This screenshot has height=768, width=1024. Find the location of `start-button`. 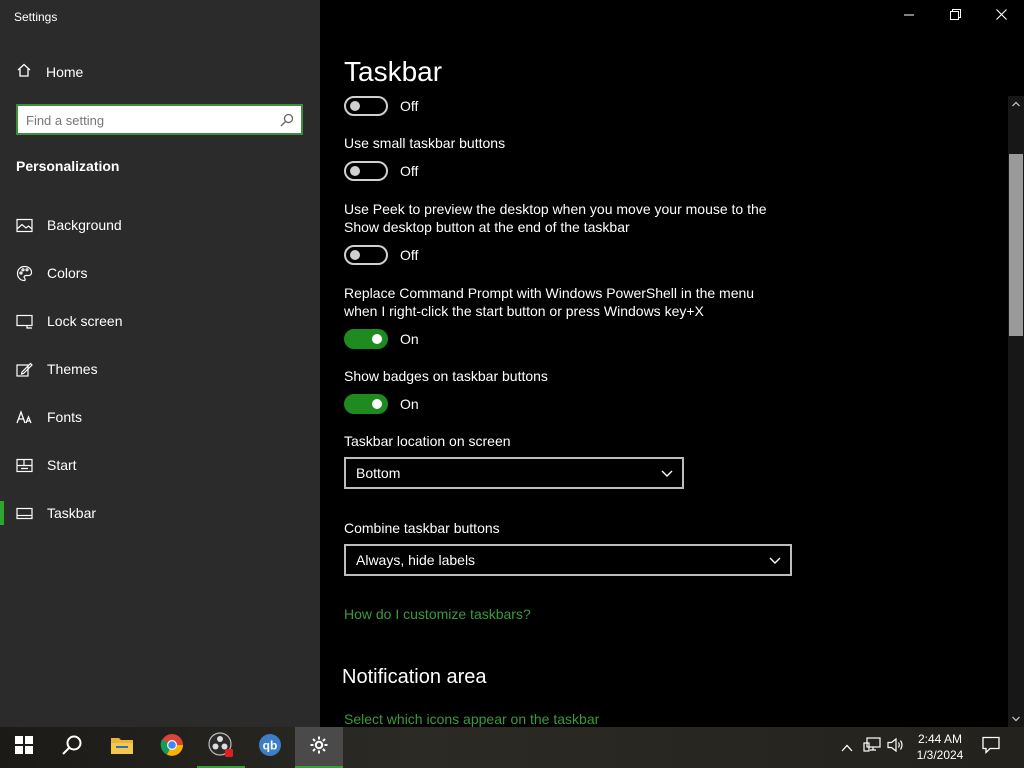

start-button is located at coordinates (24, 747).